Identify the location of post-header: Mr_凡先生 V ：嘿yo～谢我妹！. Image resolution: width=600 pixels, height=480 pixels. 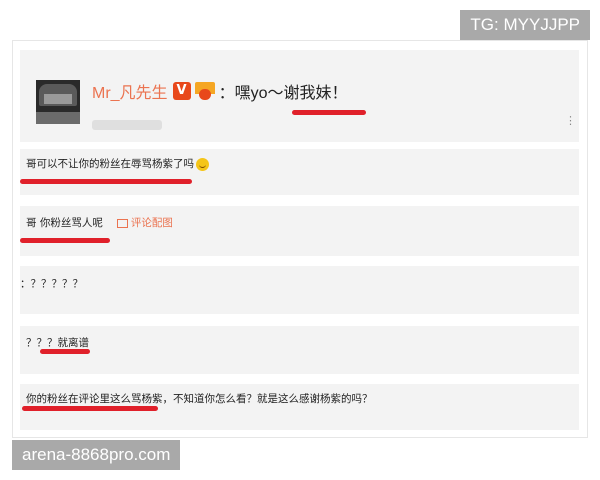
(219, 91).